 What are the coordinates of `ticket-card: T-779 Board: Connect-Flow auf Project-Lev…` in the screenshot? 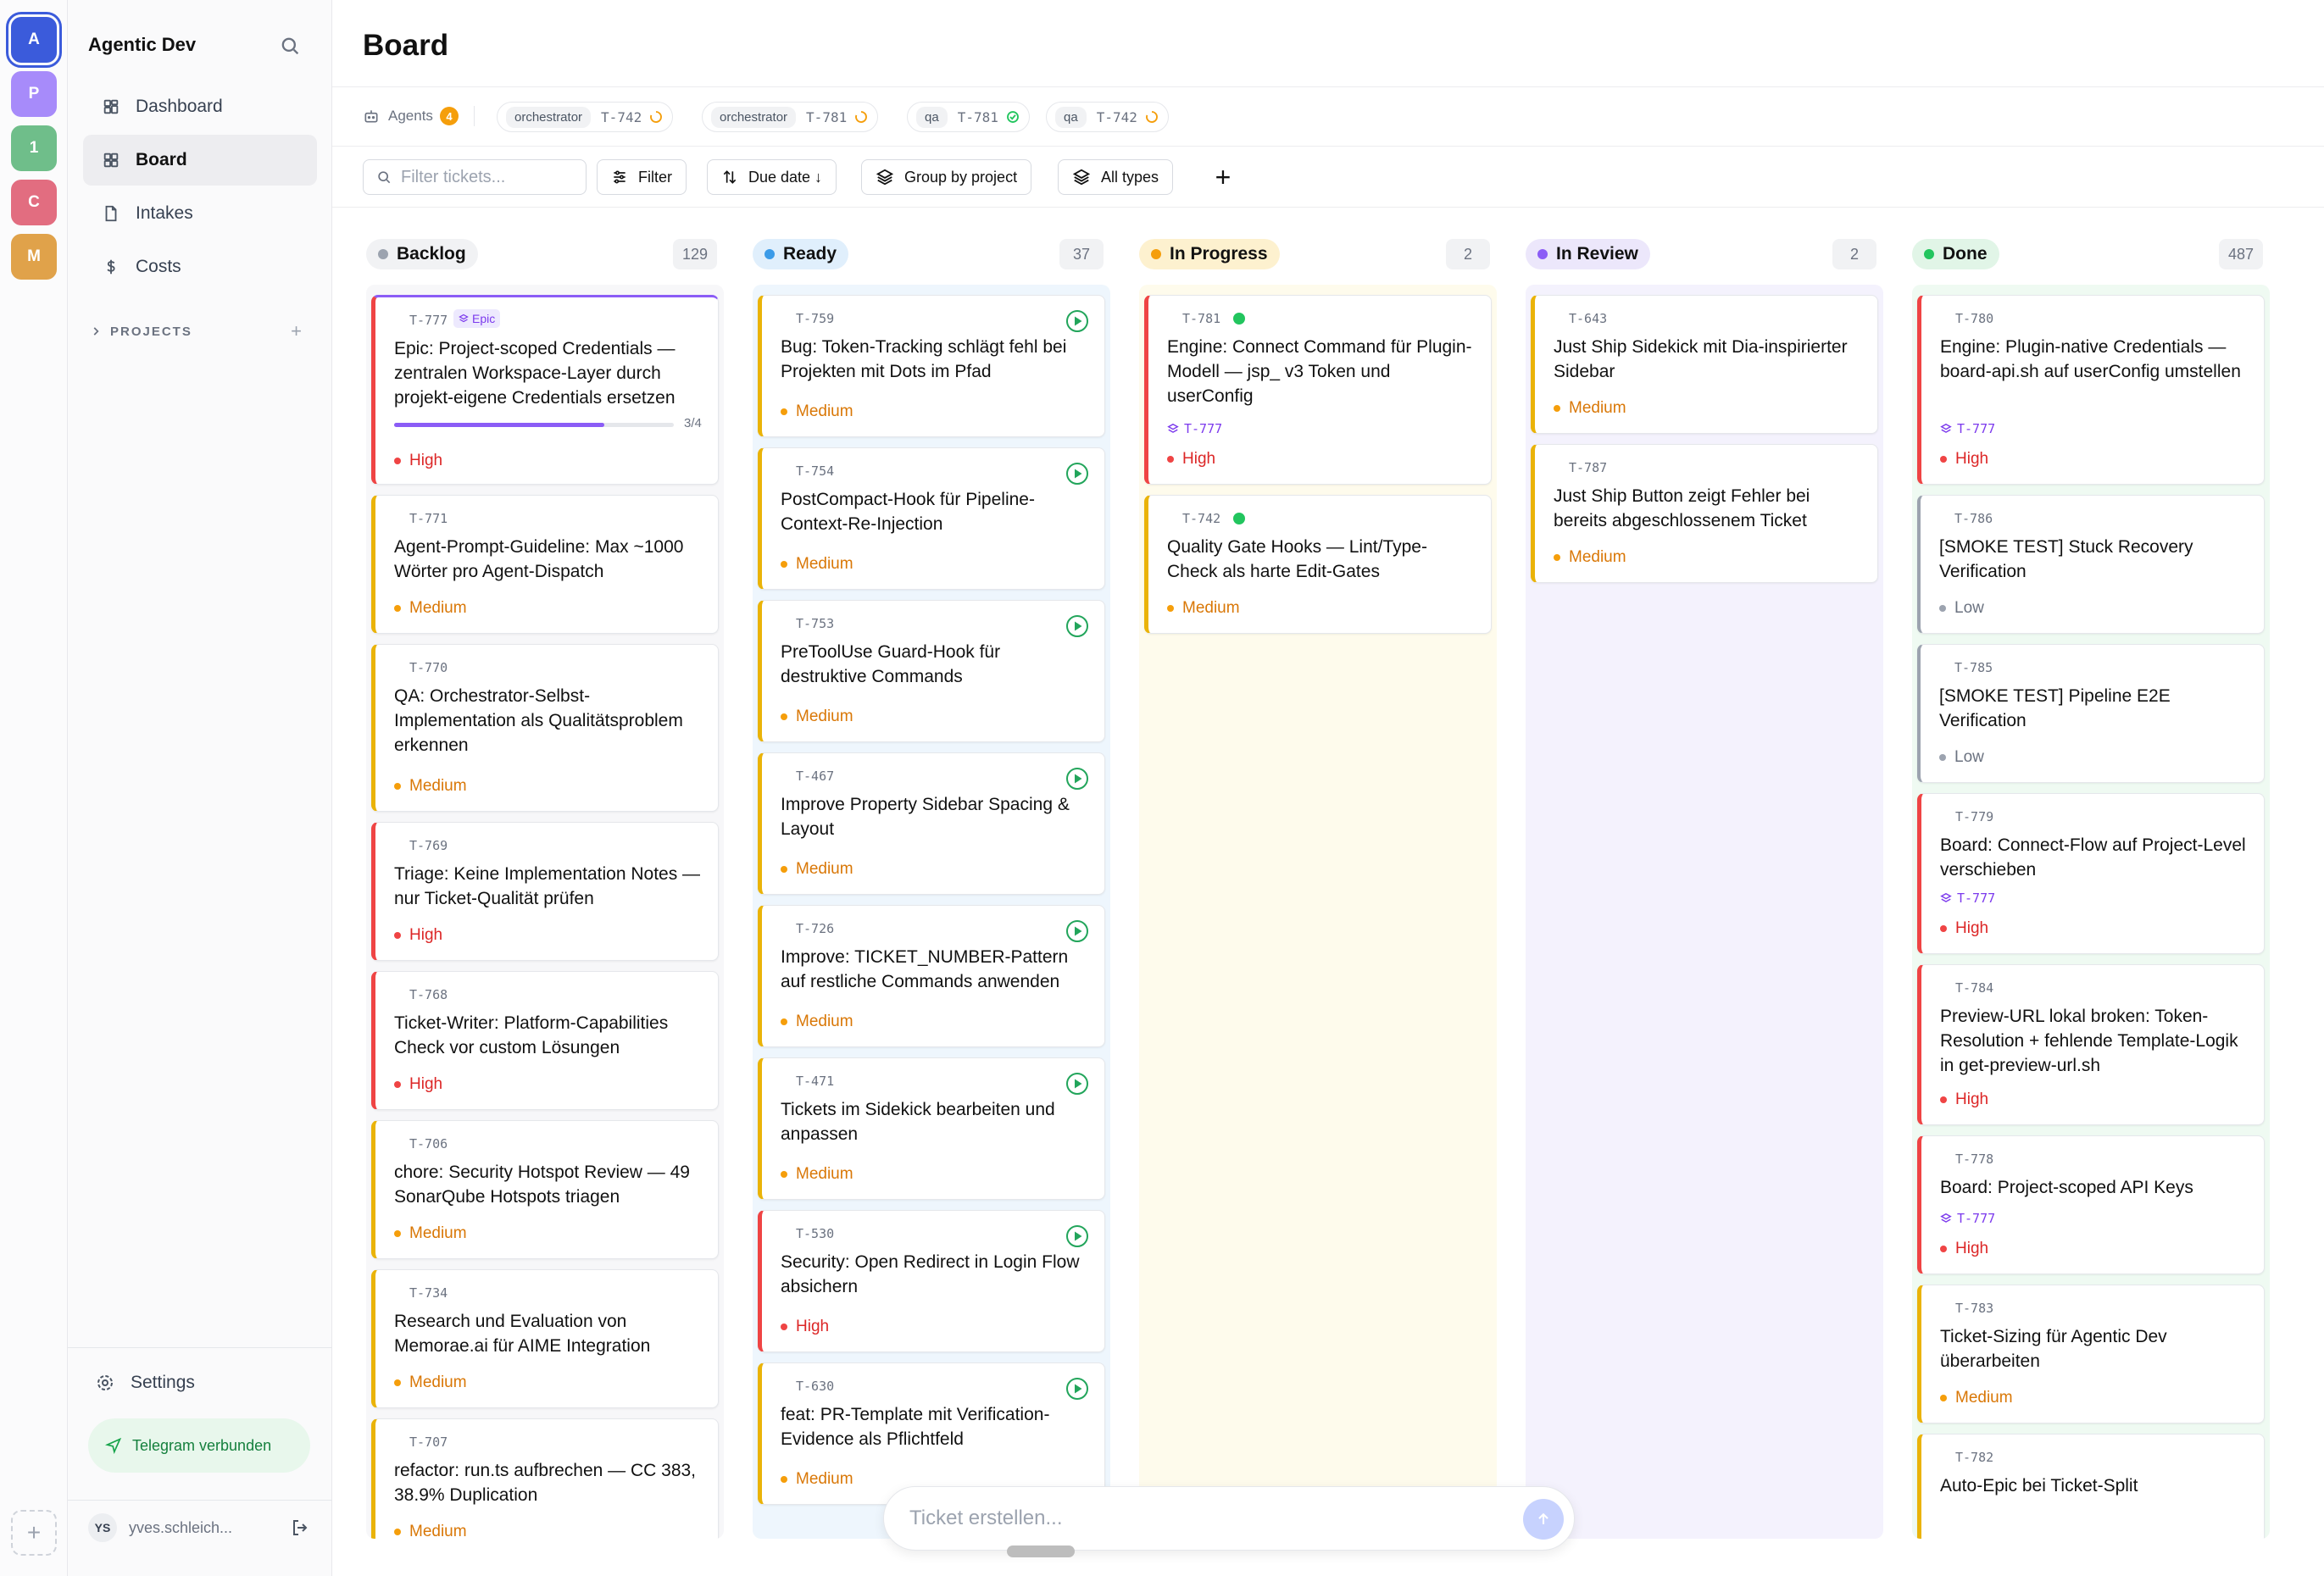 It's located at (2091, 873).